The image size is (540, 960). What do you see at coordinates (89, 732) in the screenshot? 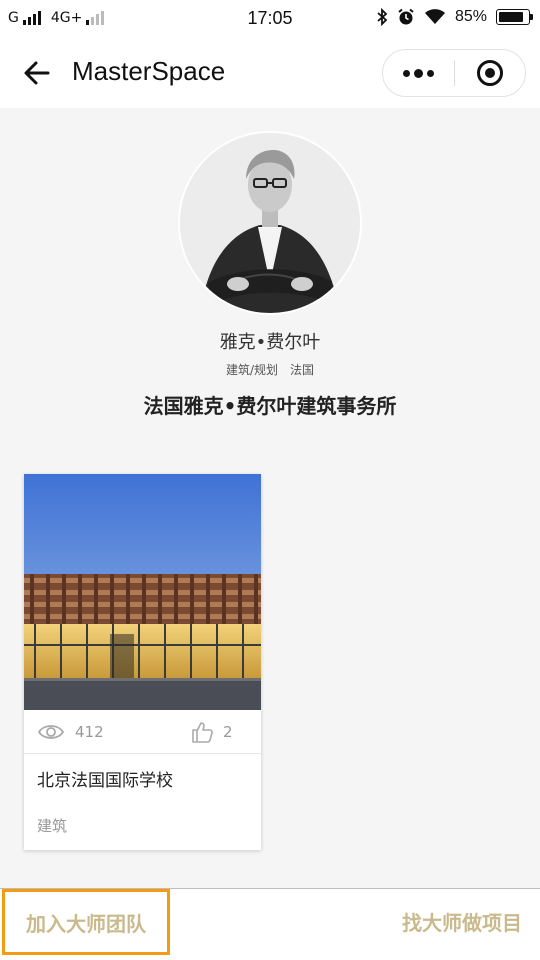
I see `view-count: 412` at bounding box center [89, 732].